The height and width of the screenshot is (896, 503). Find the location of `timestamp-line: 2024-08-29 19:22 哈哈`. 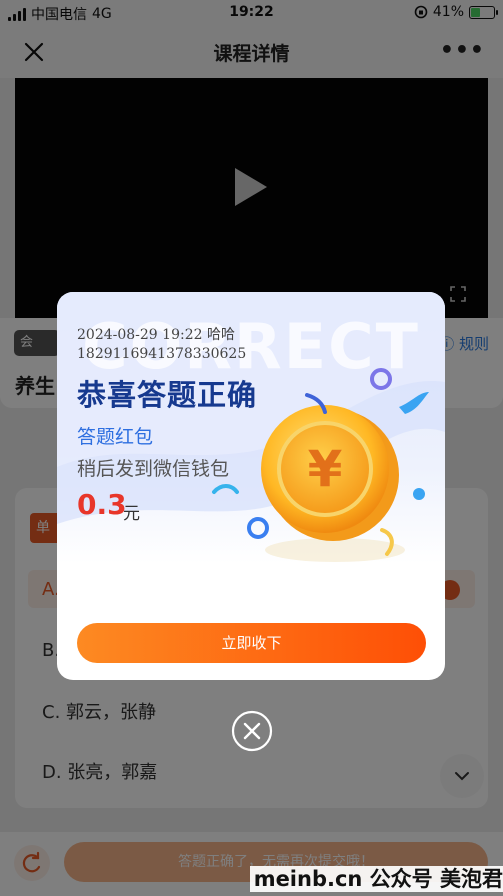

timestamp-line: 2024-08-29 19:22 哈哈 is located at coordinates (156, 335).